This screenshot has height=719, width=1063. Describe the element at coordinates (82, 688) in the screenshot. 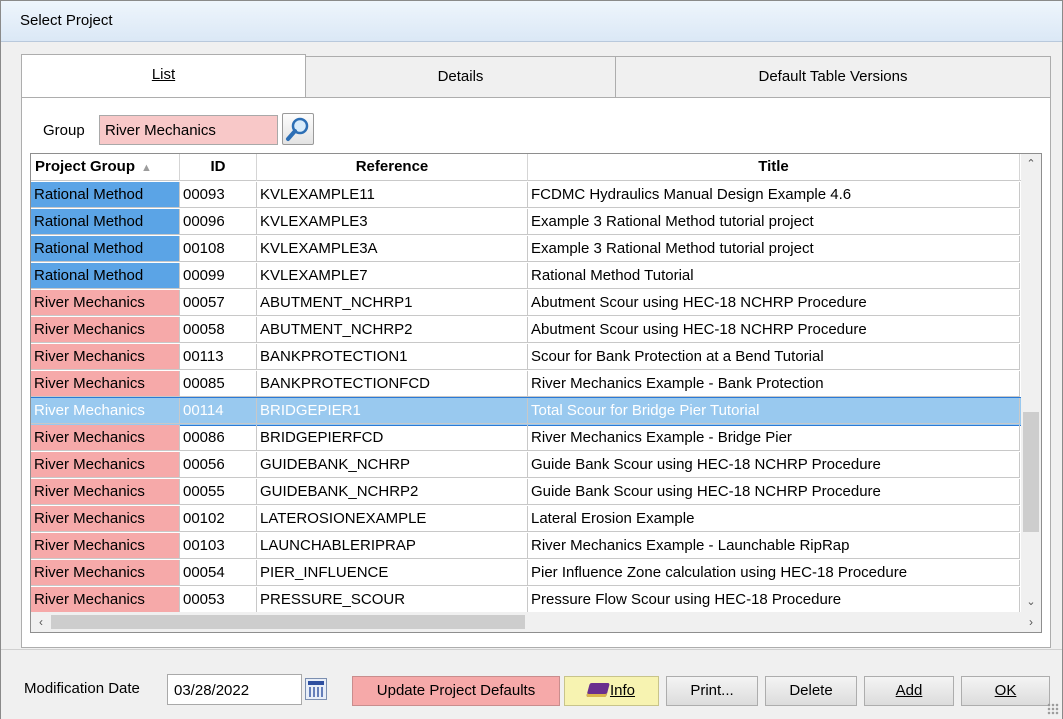

I see `modification-date-label: Modification Date` at that location.